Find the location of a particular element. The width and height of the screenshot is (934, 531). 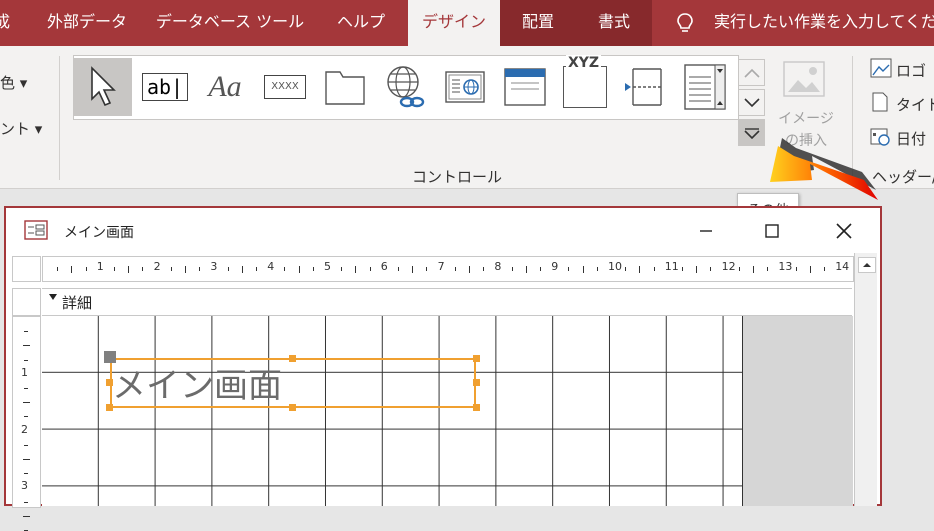

ribbon-item-font-partial: ント ▾ is located at coordinates (21, 128).